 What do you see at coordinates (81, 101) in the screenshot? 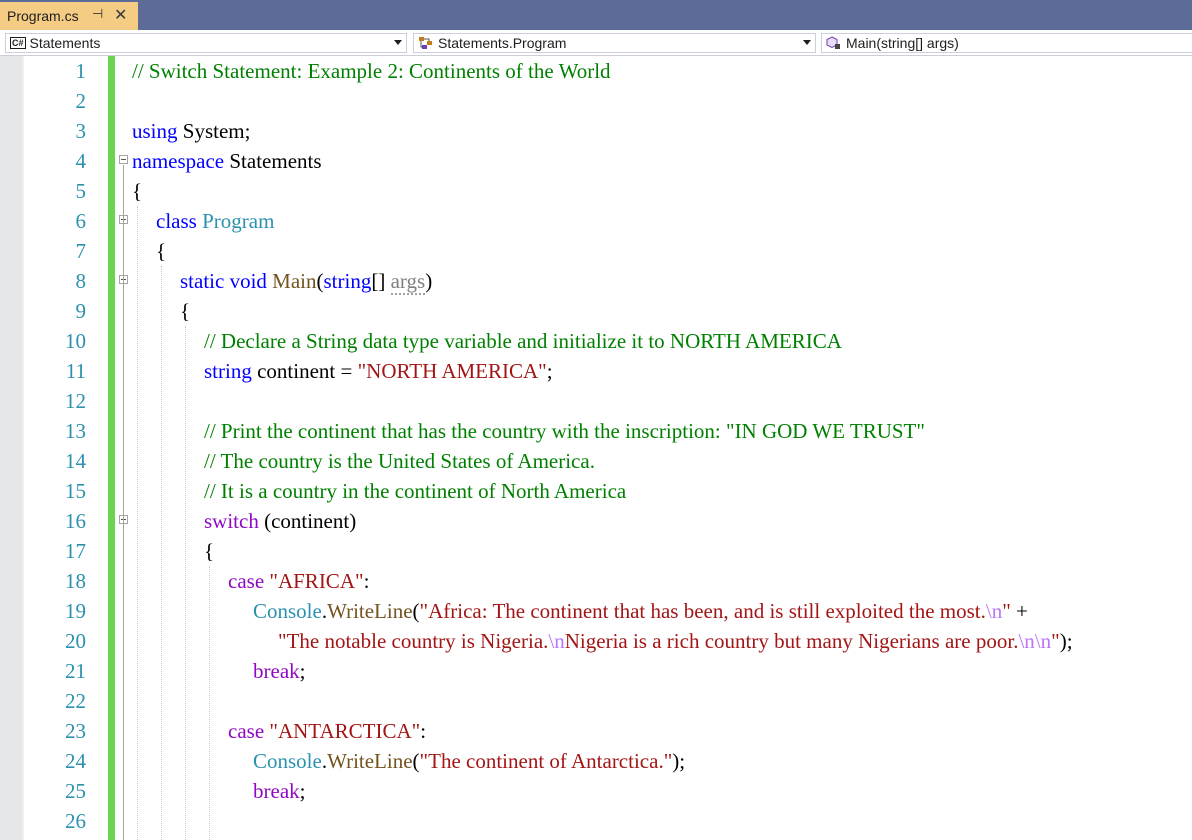
I see `line-number: 2` at bounding box center [81, 101].